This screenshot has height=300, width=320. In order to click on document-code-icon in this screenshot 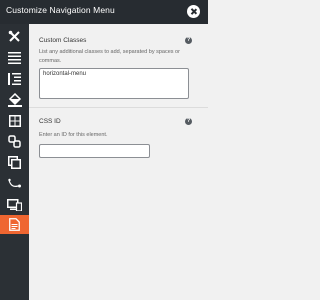, I will do `click(14, 224)`.